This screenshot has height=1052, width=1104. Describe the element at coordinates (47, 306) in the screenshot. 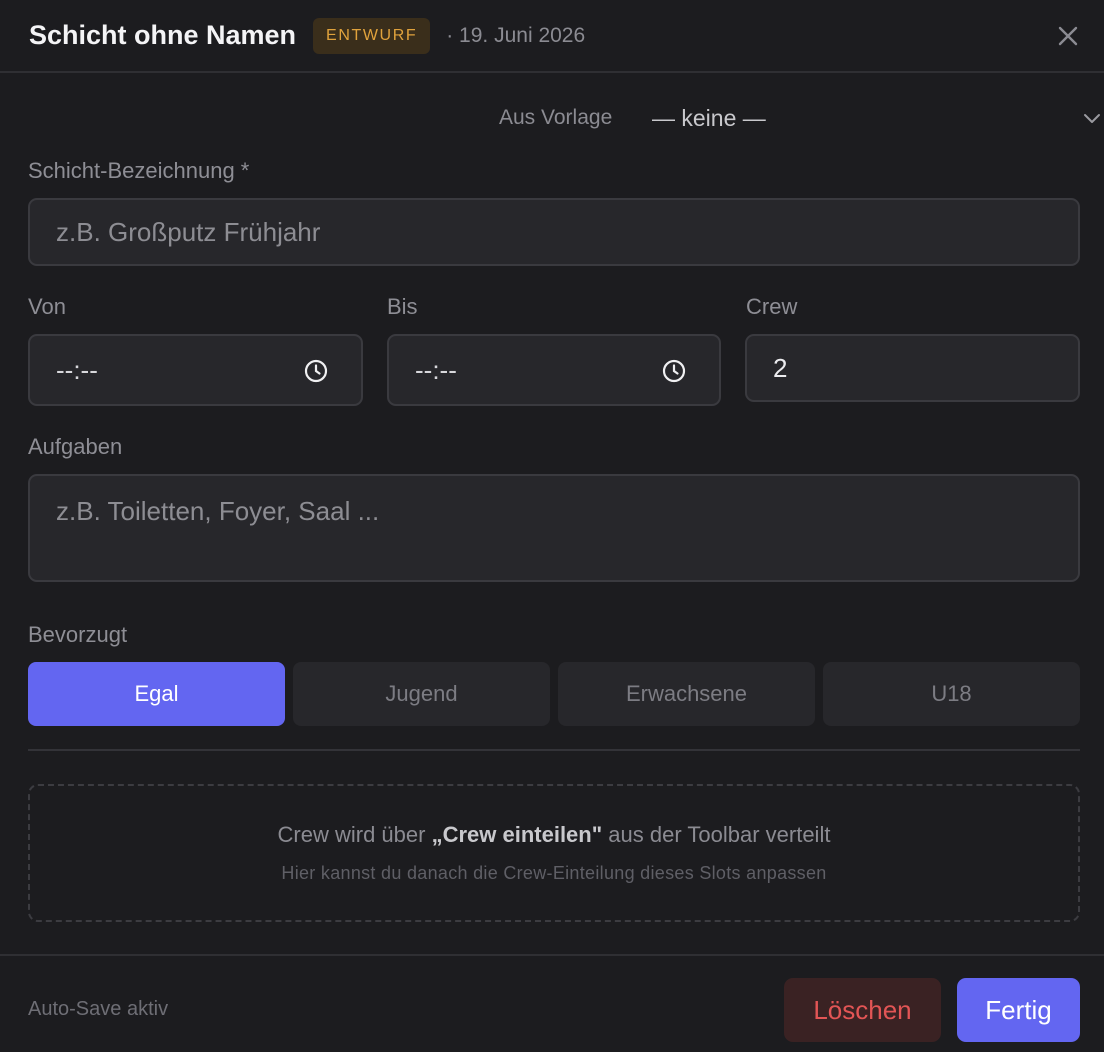

I see `from-label: Von` at that location.